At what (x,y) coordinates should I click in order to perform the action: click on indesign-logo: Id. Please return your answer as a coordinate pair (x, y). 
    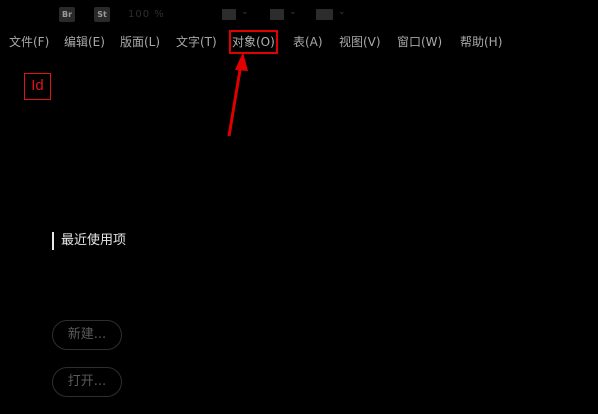
    Looking at the image, I should click on (37, 86).